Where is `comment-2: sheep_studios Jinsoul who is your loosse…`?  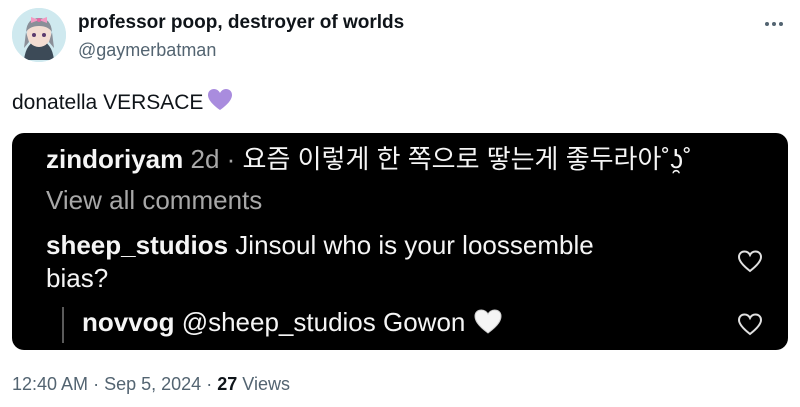
comment-2: sheep_studios Jinsoul who is your loosse… is located at coordinates (320, 245).